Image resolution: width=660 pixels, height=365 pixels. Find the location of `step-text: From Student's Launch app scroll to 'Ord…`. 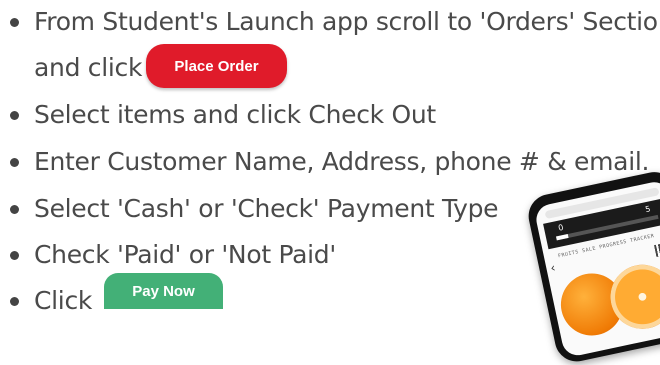

step-text: From Student's Launch app scroll to 'Ord… is located at coordinates (347, 21).